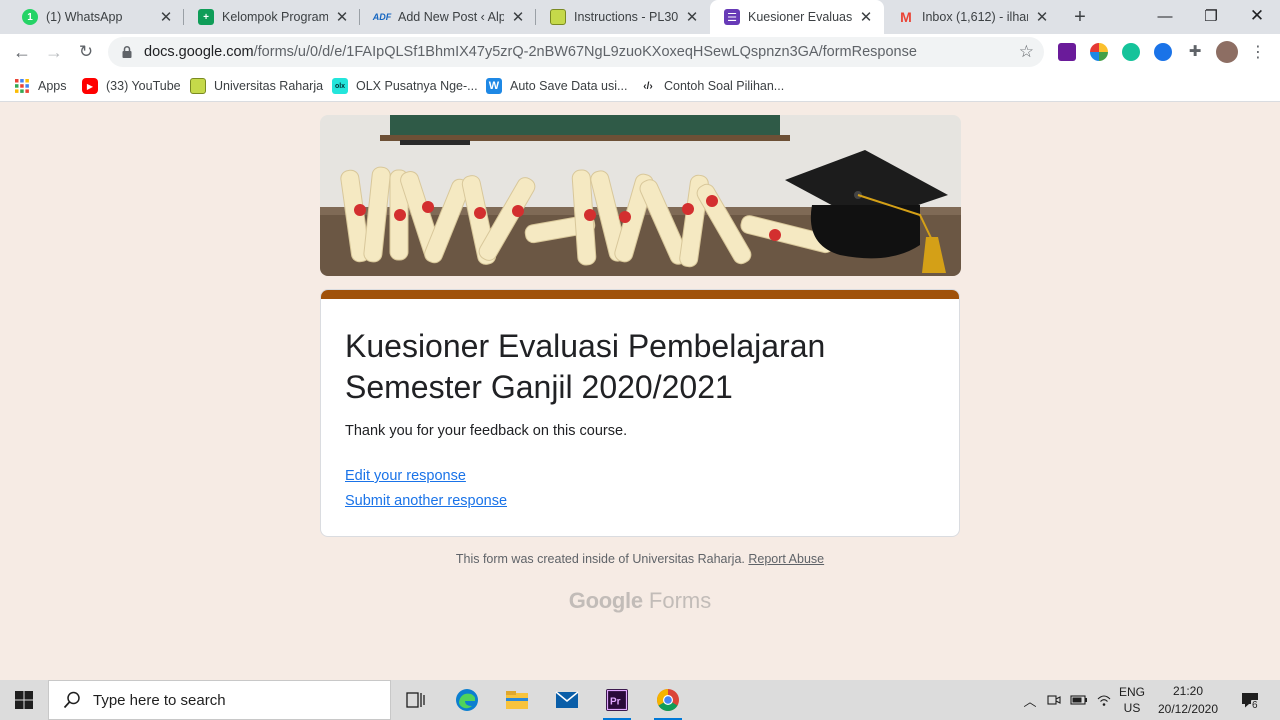  I want to click on task-view-icon, so click(416, 700).